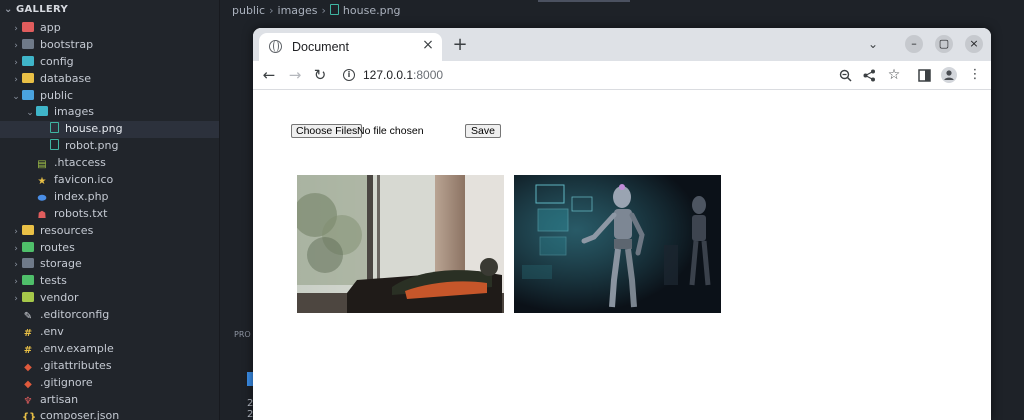  I want to click on tab-title: Document, so click(320, 47).